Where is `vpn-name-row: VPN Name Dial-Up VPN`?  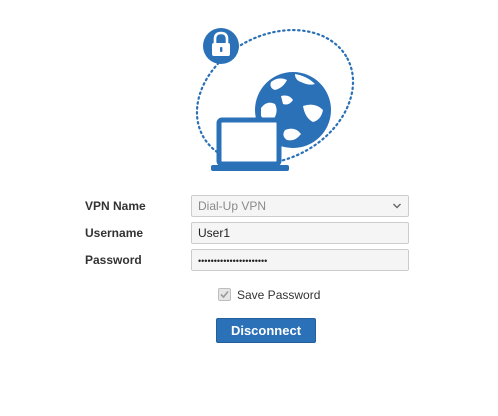 vpn-name-row: VPN Name Dial-Up VPN is located at coordinates (249, 207).